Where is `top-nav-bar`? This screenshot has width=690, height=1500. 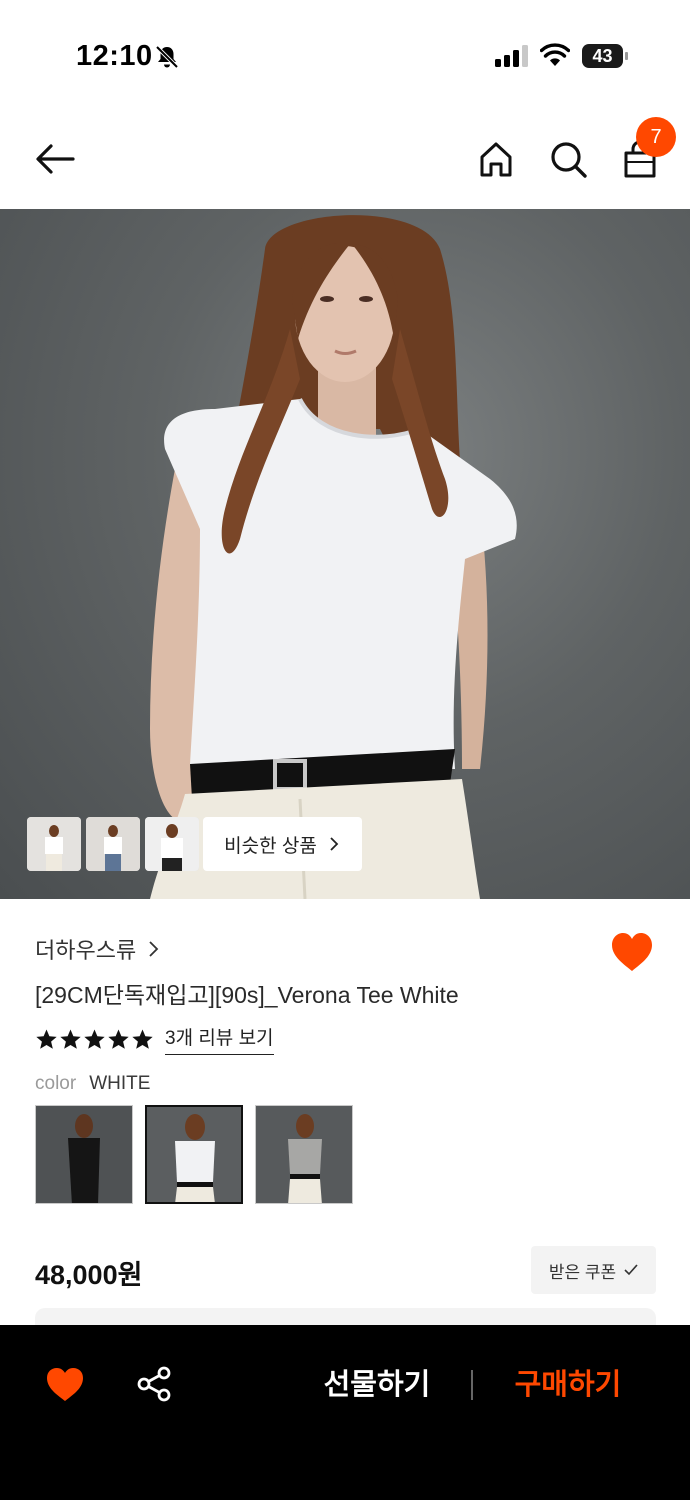
top-nav-bar is located at coordinates (345, 160).